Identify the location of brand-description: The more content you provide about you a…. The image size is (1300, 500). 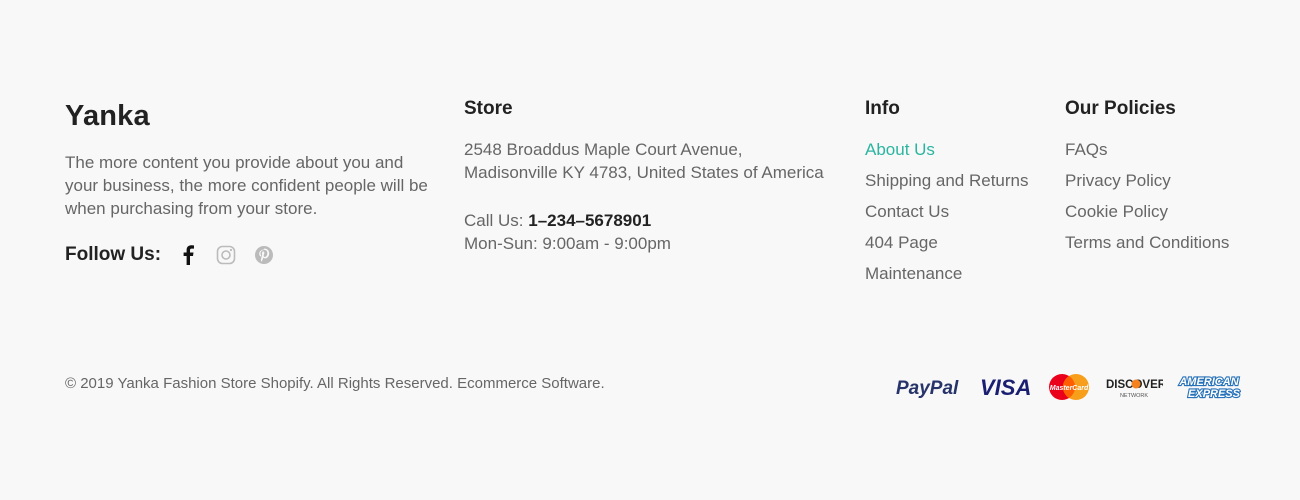
(246, 185).